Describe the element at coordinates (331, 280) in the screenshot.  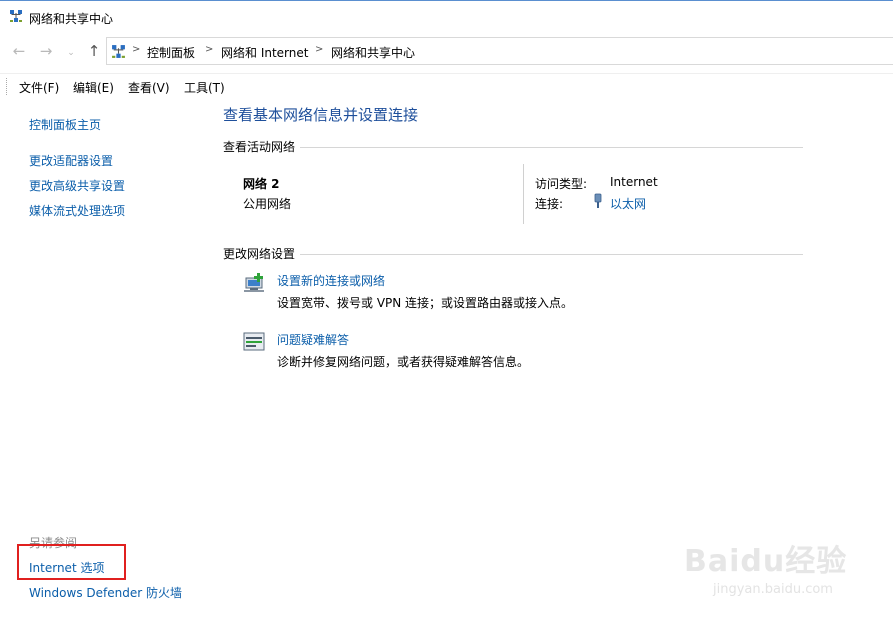
I see `setup-new-connection-link: 设置新的连接或网络` at that location.